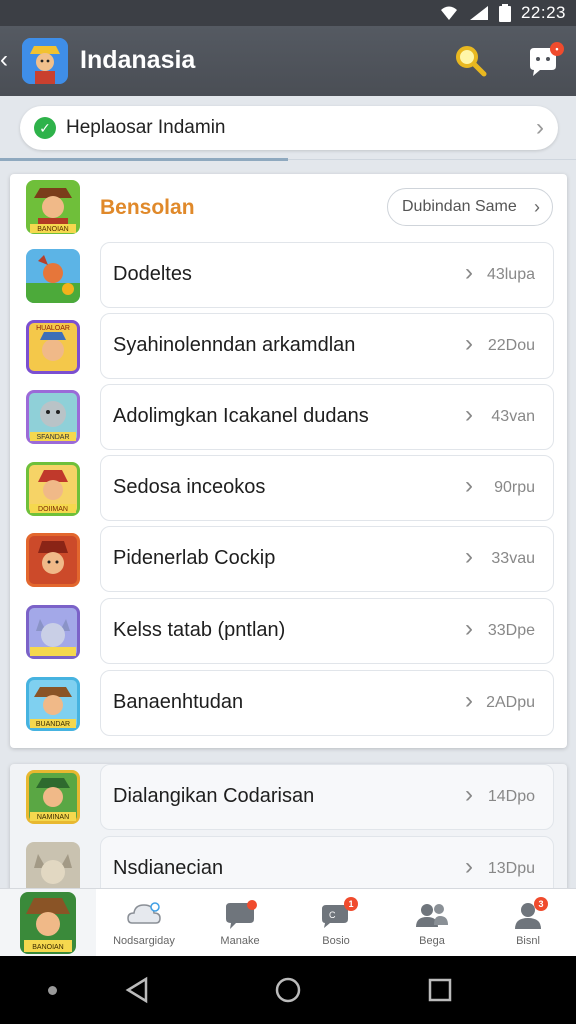 Image resolution: width=576 pixels, height=1024 pixels. I want to click on nav-item-4: Bega, so click(432, 923).